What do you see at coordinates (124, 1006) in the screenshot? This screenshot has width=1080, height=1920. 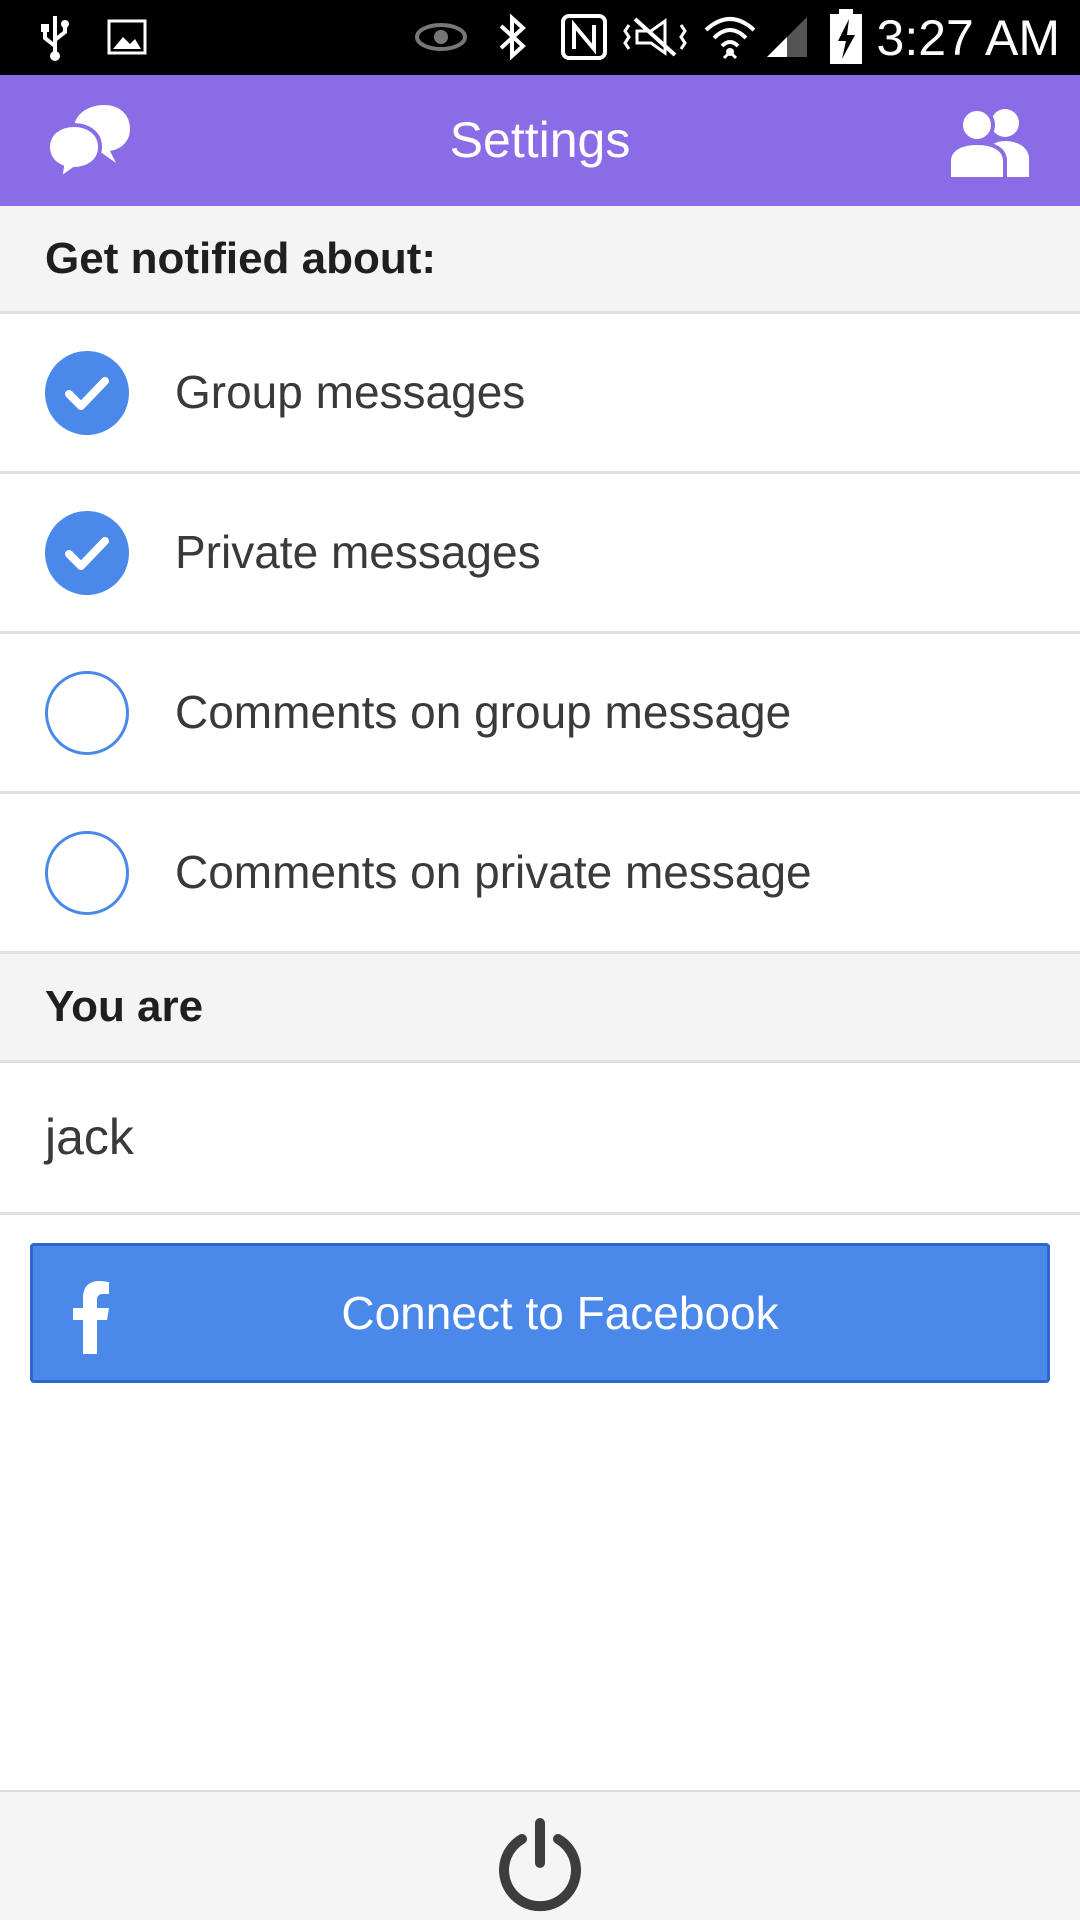 I see `identity-header-label: You are` at bounding box center [124, 1006].